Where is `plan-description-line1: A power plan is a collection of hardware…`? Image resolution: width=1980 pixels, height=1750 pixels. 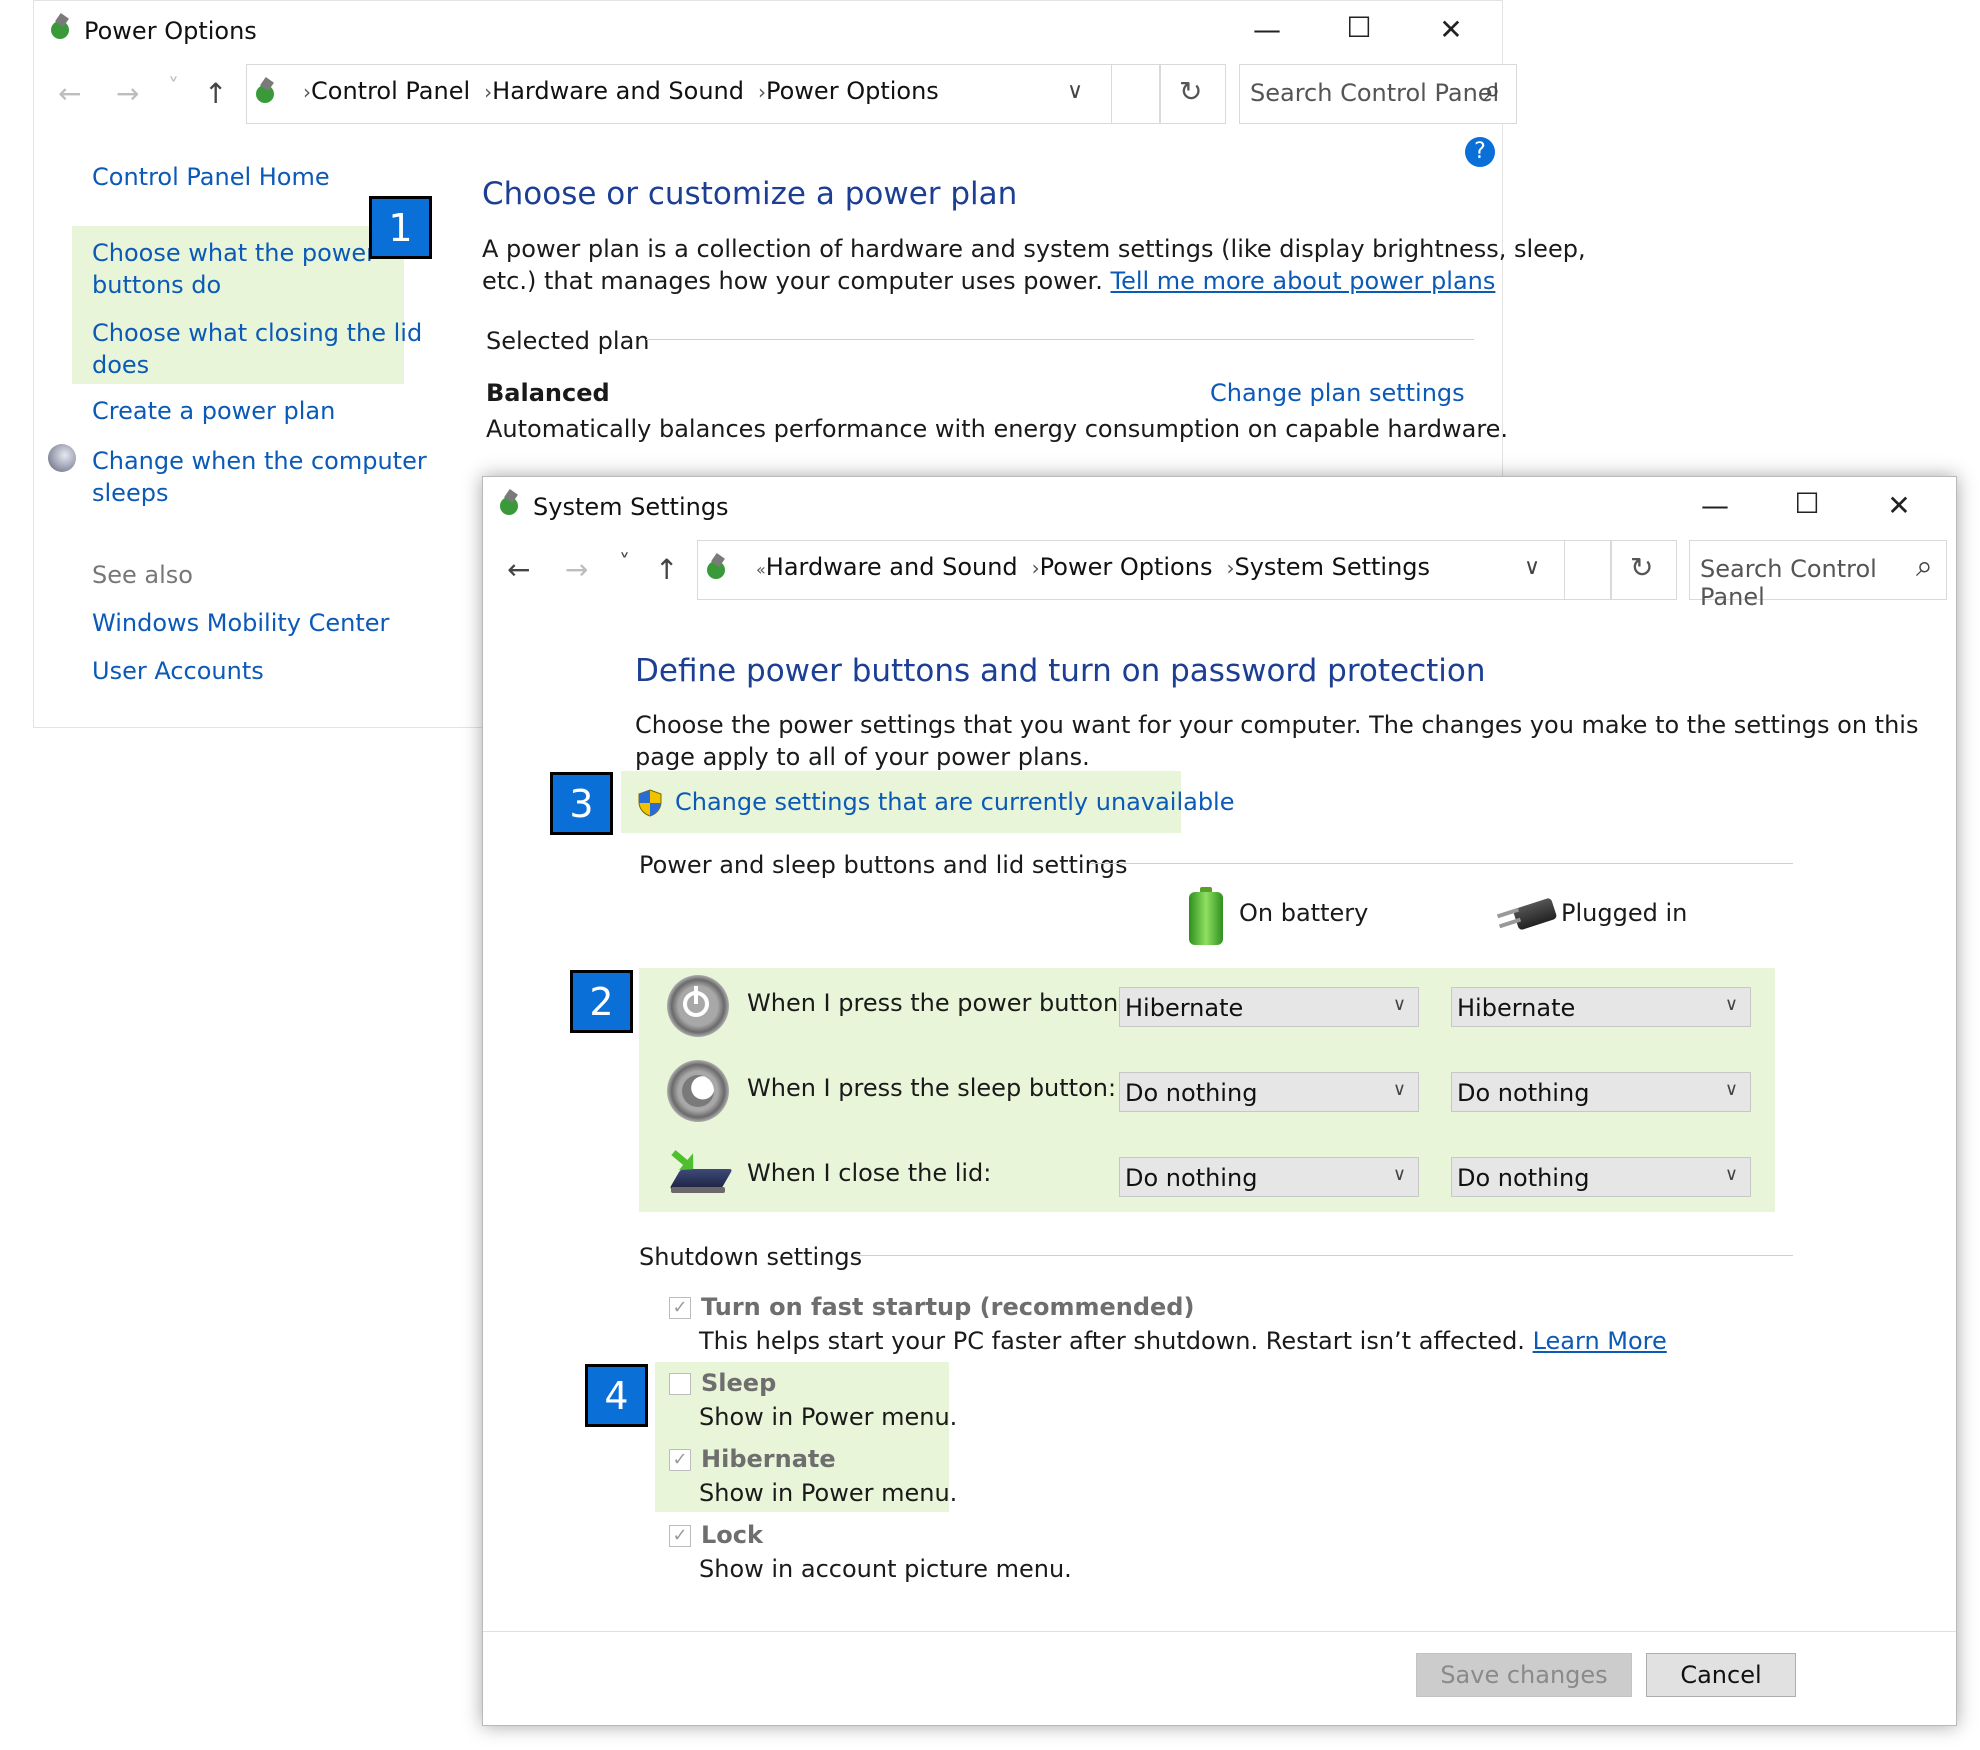
plan-description-line1: A power plan is a collection of hardware… is located at coordinates (1034, 249).